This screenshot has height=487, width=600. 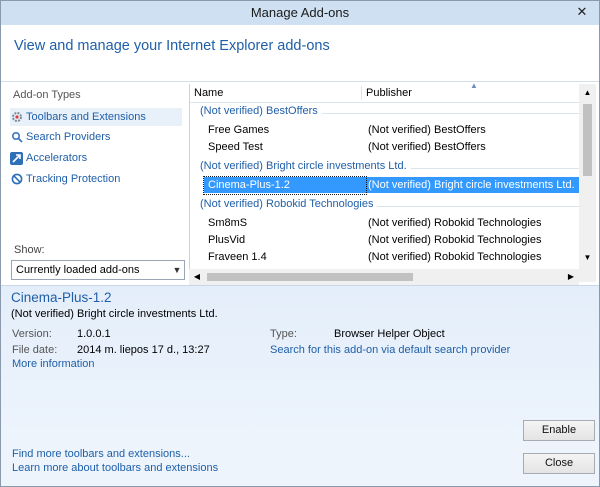 What do you see at coordinates (208, 93) in the screenshot?
I see `column-name-header: Name` at bounding box center [208, 93].